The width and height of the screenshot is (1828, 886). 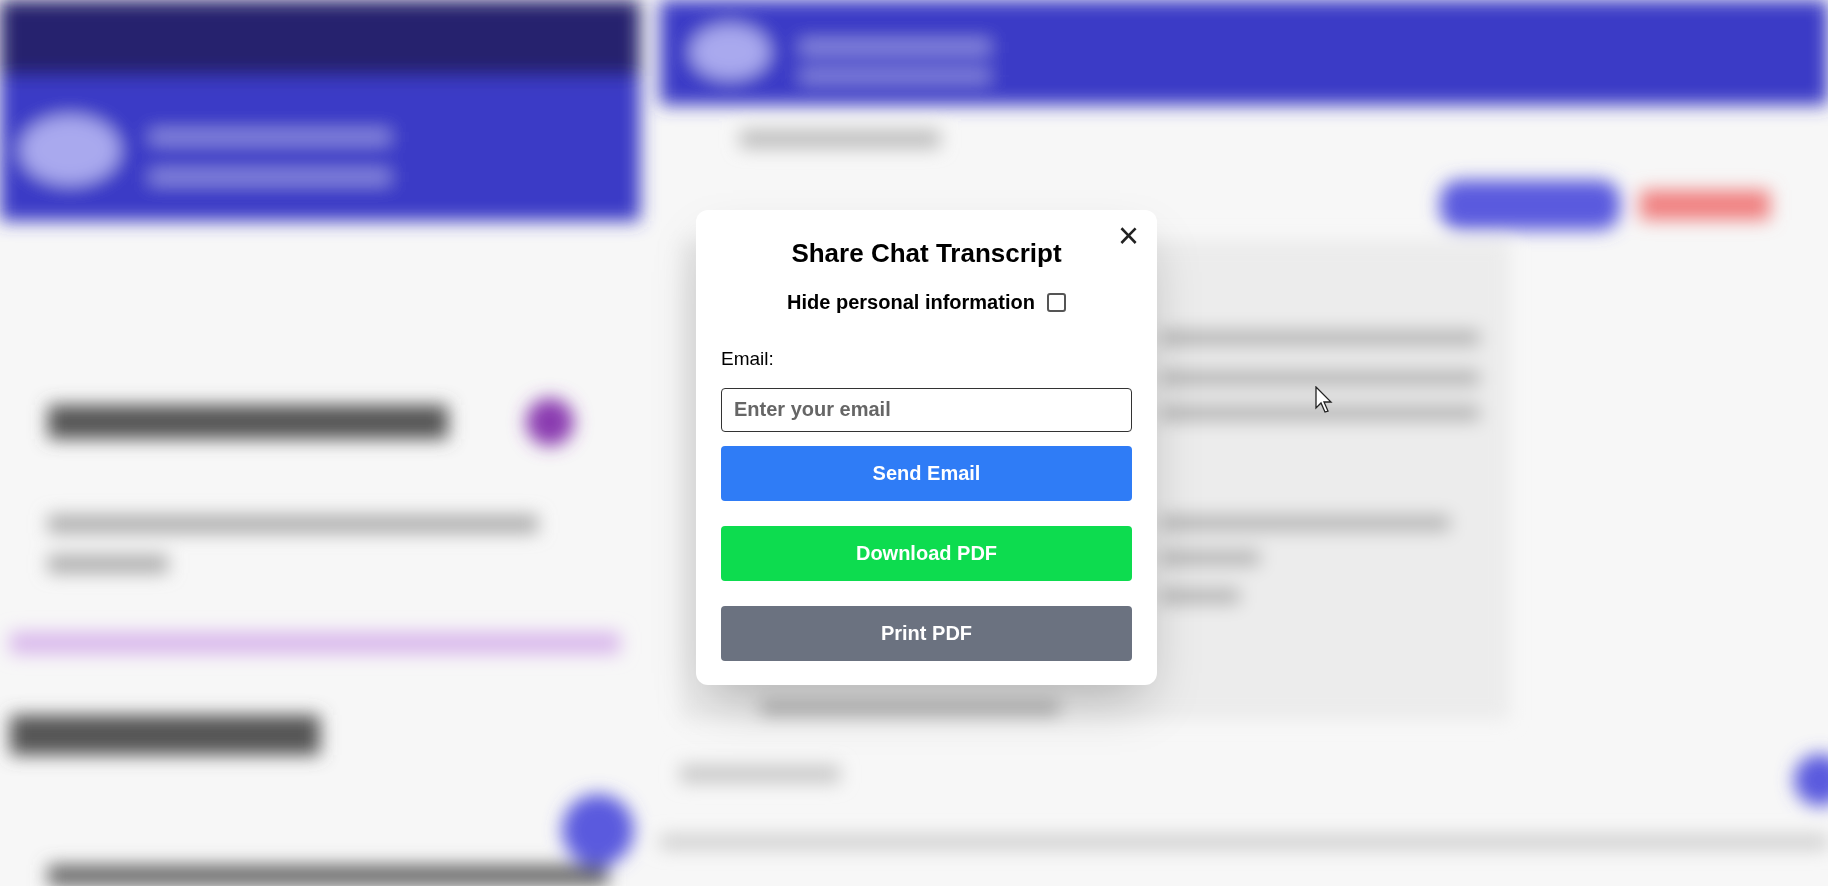 What do you see at coordinates (926, 409) in the screenshot?
I see `email-field: Enter your email` at bounding box center [926, 409].